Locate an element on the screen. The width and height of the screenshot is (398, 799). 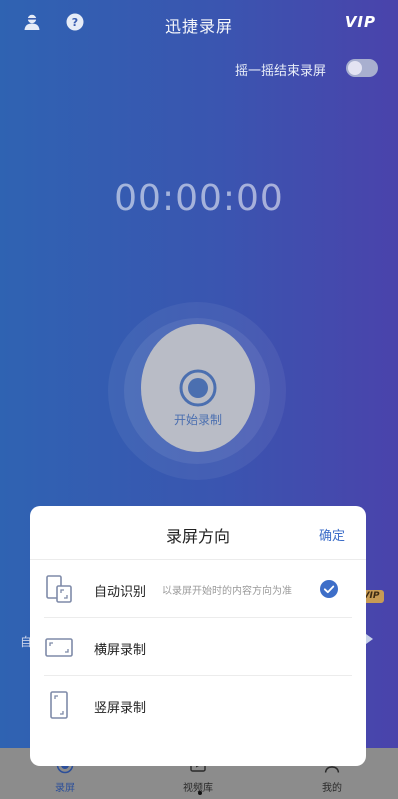
toggle-knob is located at coordinates (355, 68).